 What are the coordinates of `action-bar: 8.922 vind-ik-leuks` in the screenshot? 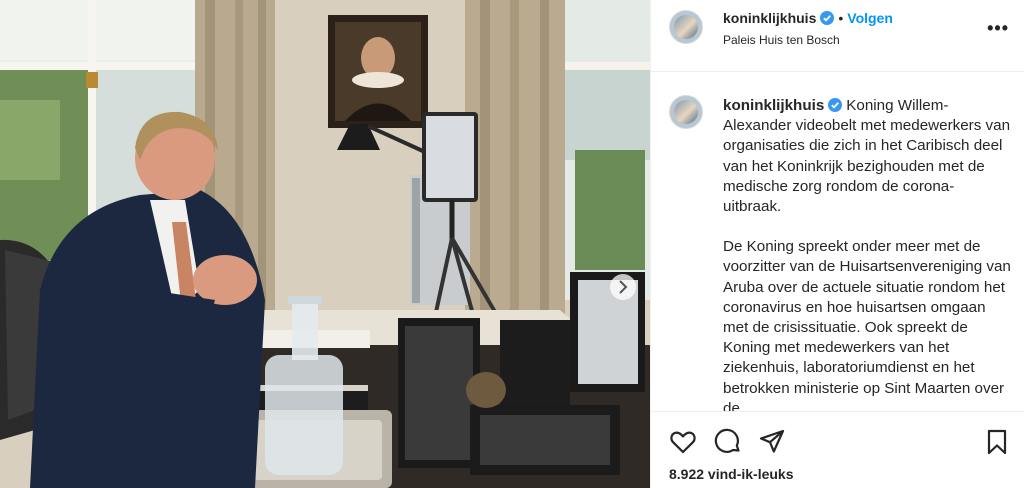 It's located at (837, 449).